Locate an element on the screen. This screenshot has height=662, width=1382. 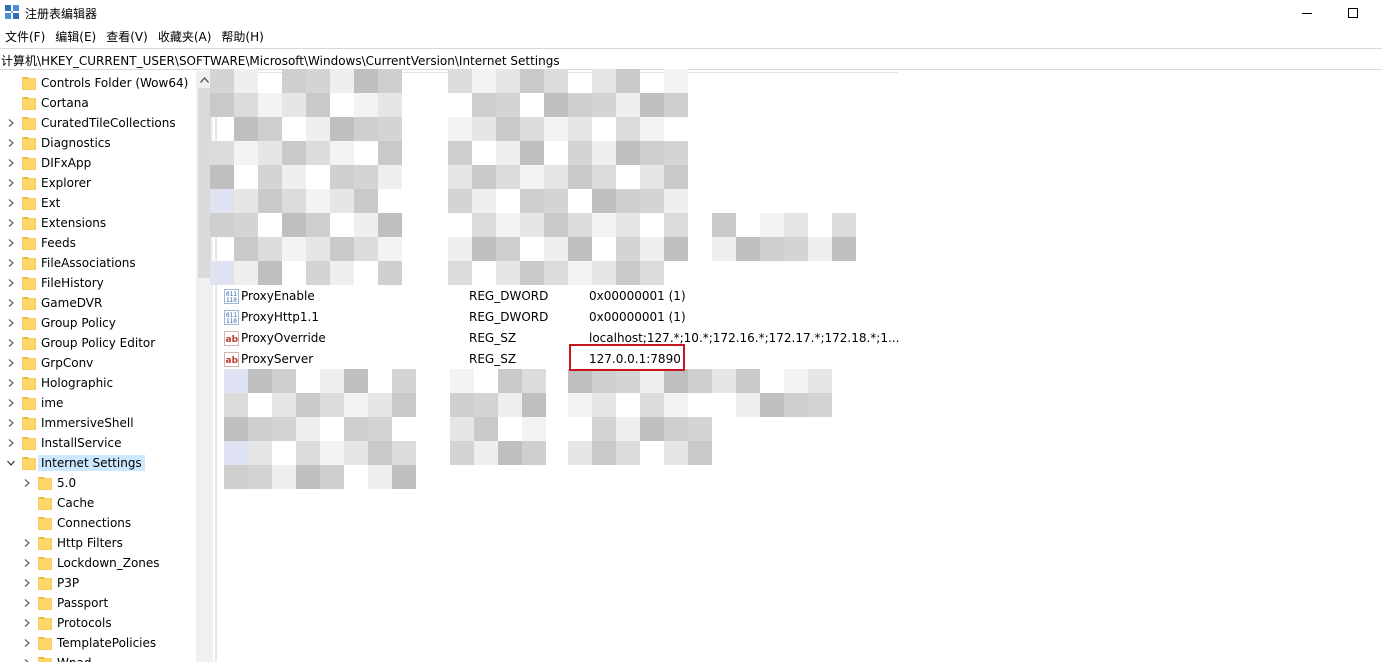
tree-item: GrpConv is located at coordinates (98, 363).